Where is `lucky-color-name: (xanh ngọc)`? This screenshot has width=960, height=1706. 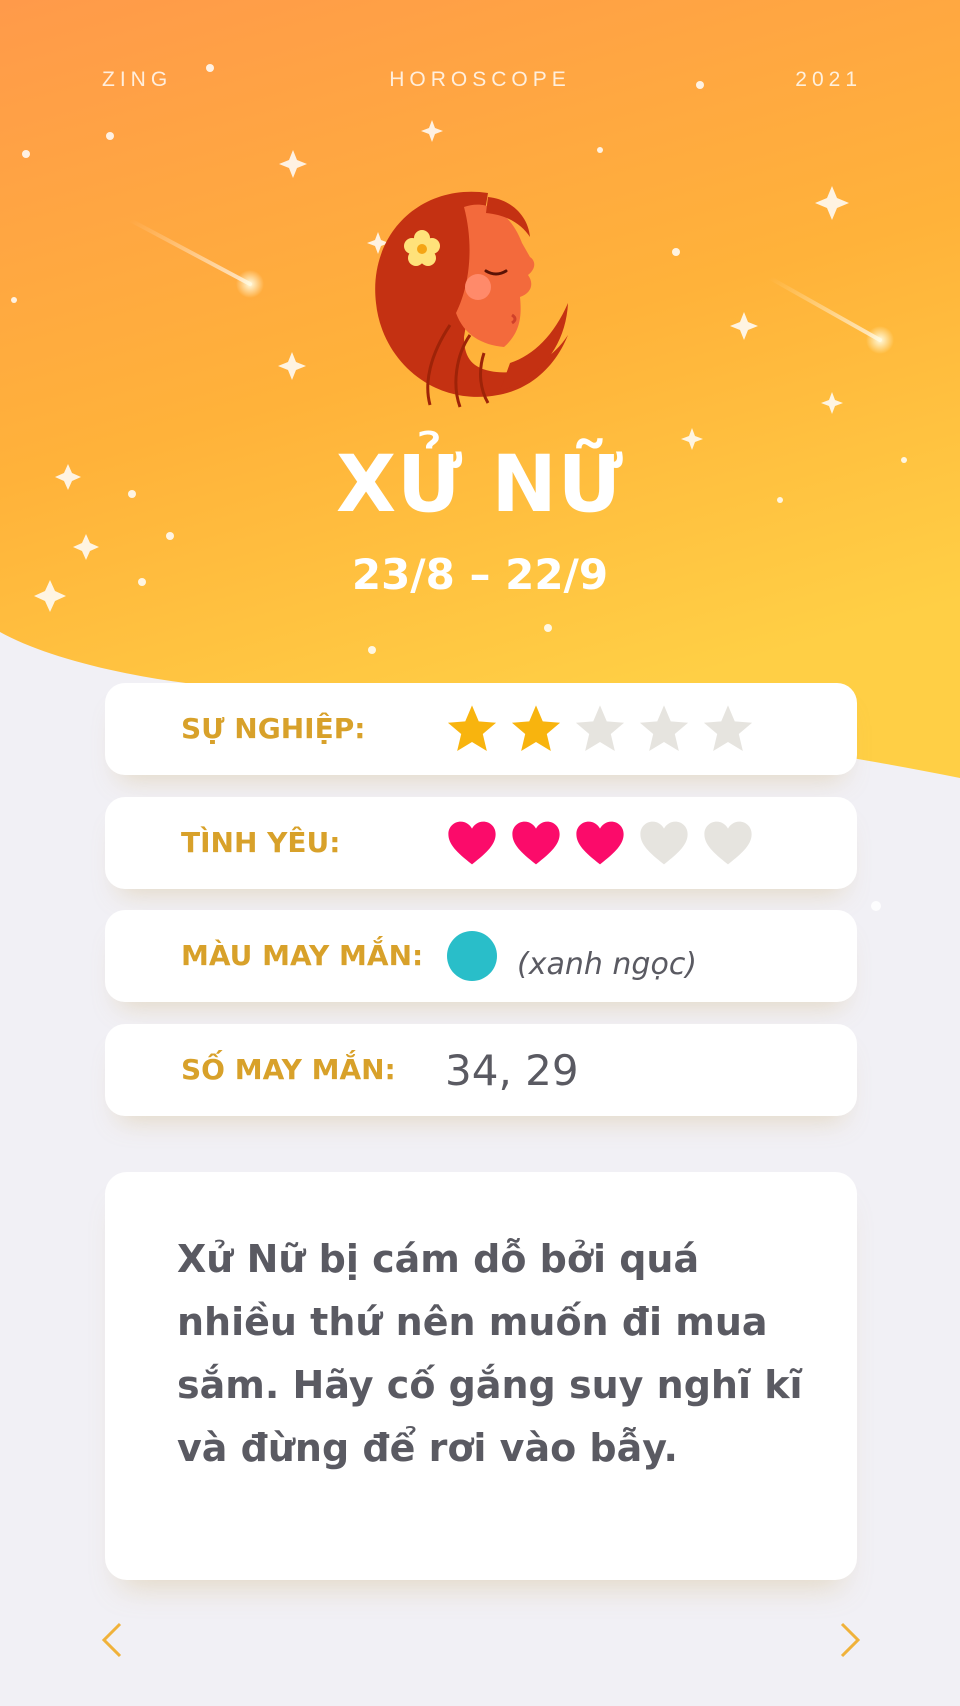
lucky-color-name: (xanh ngọc) is located at coordinates (607, 964).